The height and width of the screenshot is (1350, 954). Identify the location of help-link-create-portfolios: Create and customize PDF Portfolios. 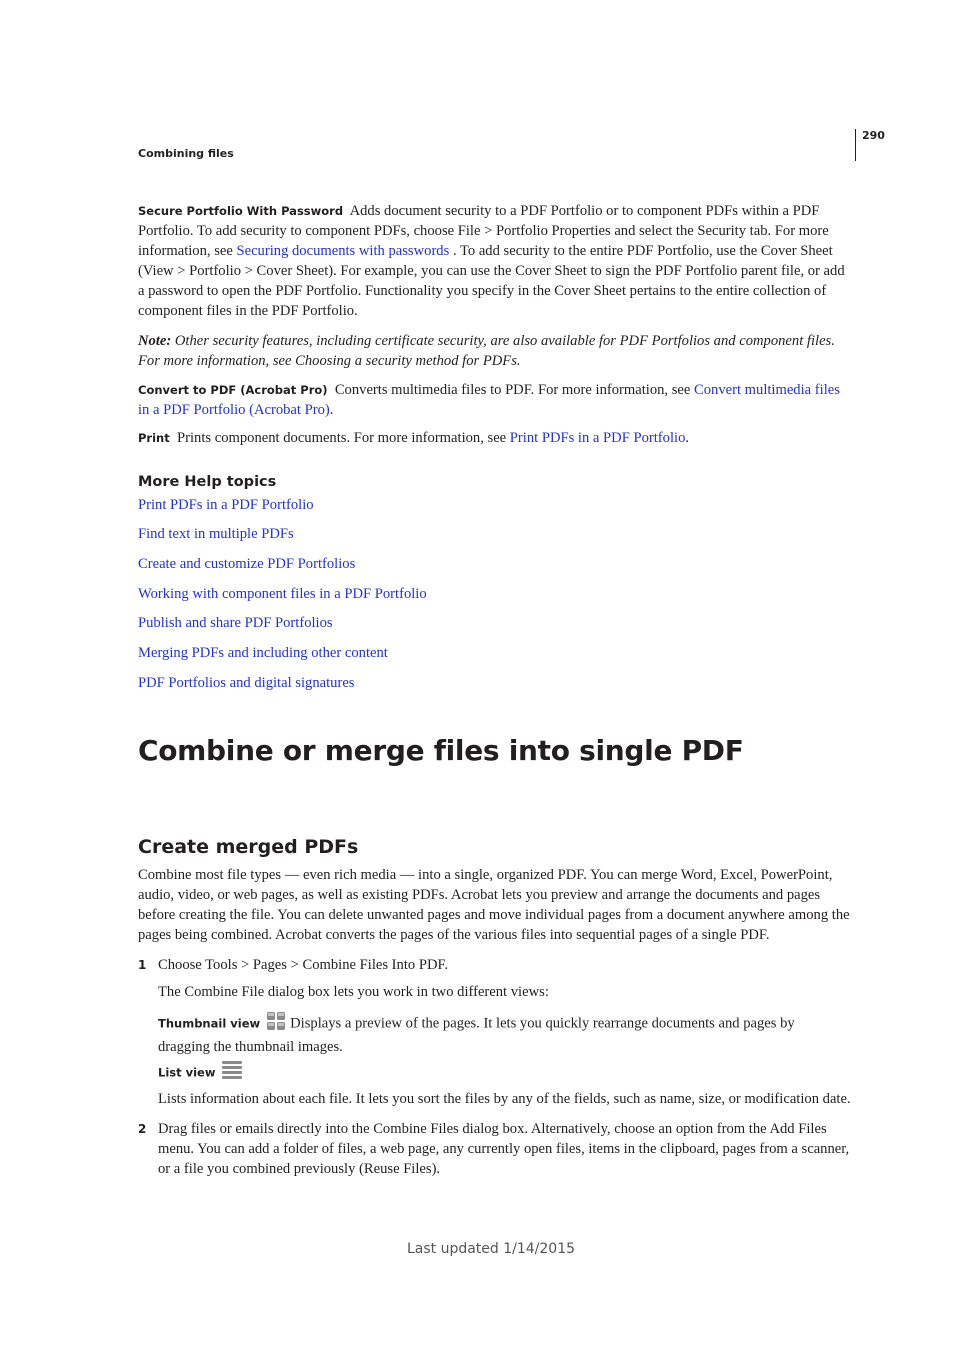
(246, 564).